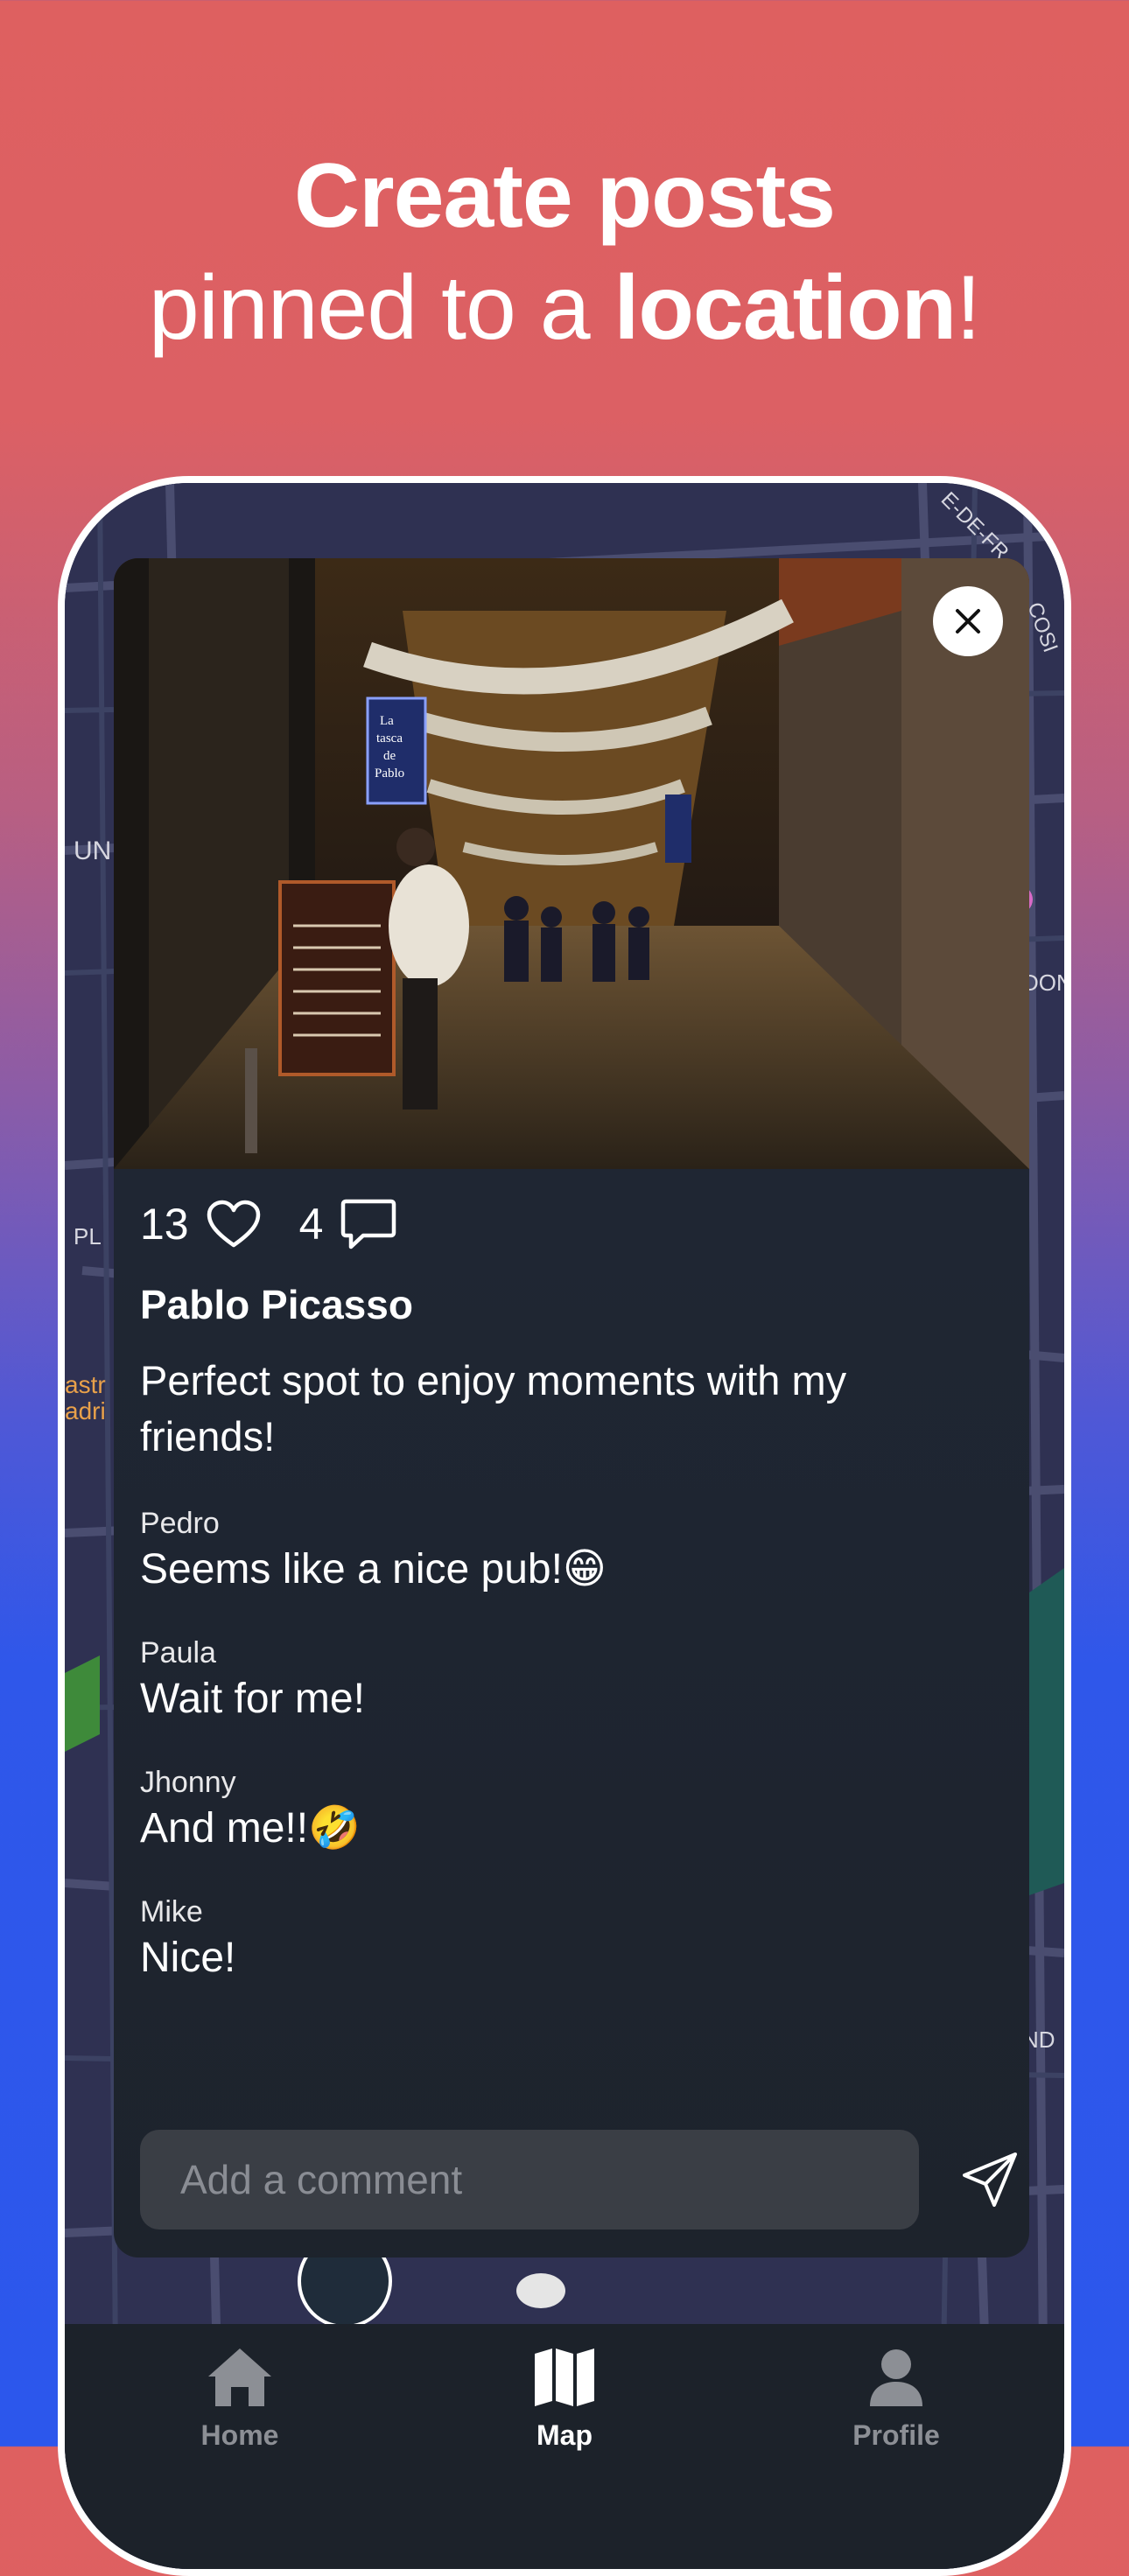  What do you see at coordinates (92, 850) in the screenshot?
I see `map-label: UN` at bounding box center [92, 850].